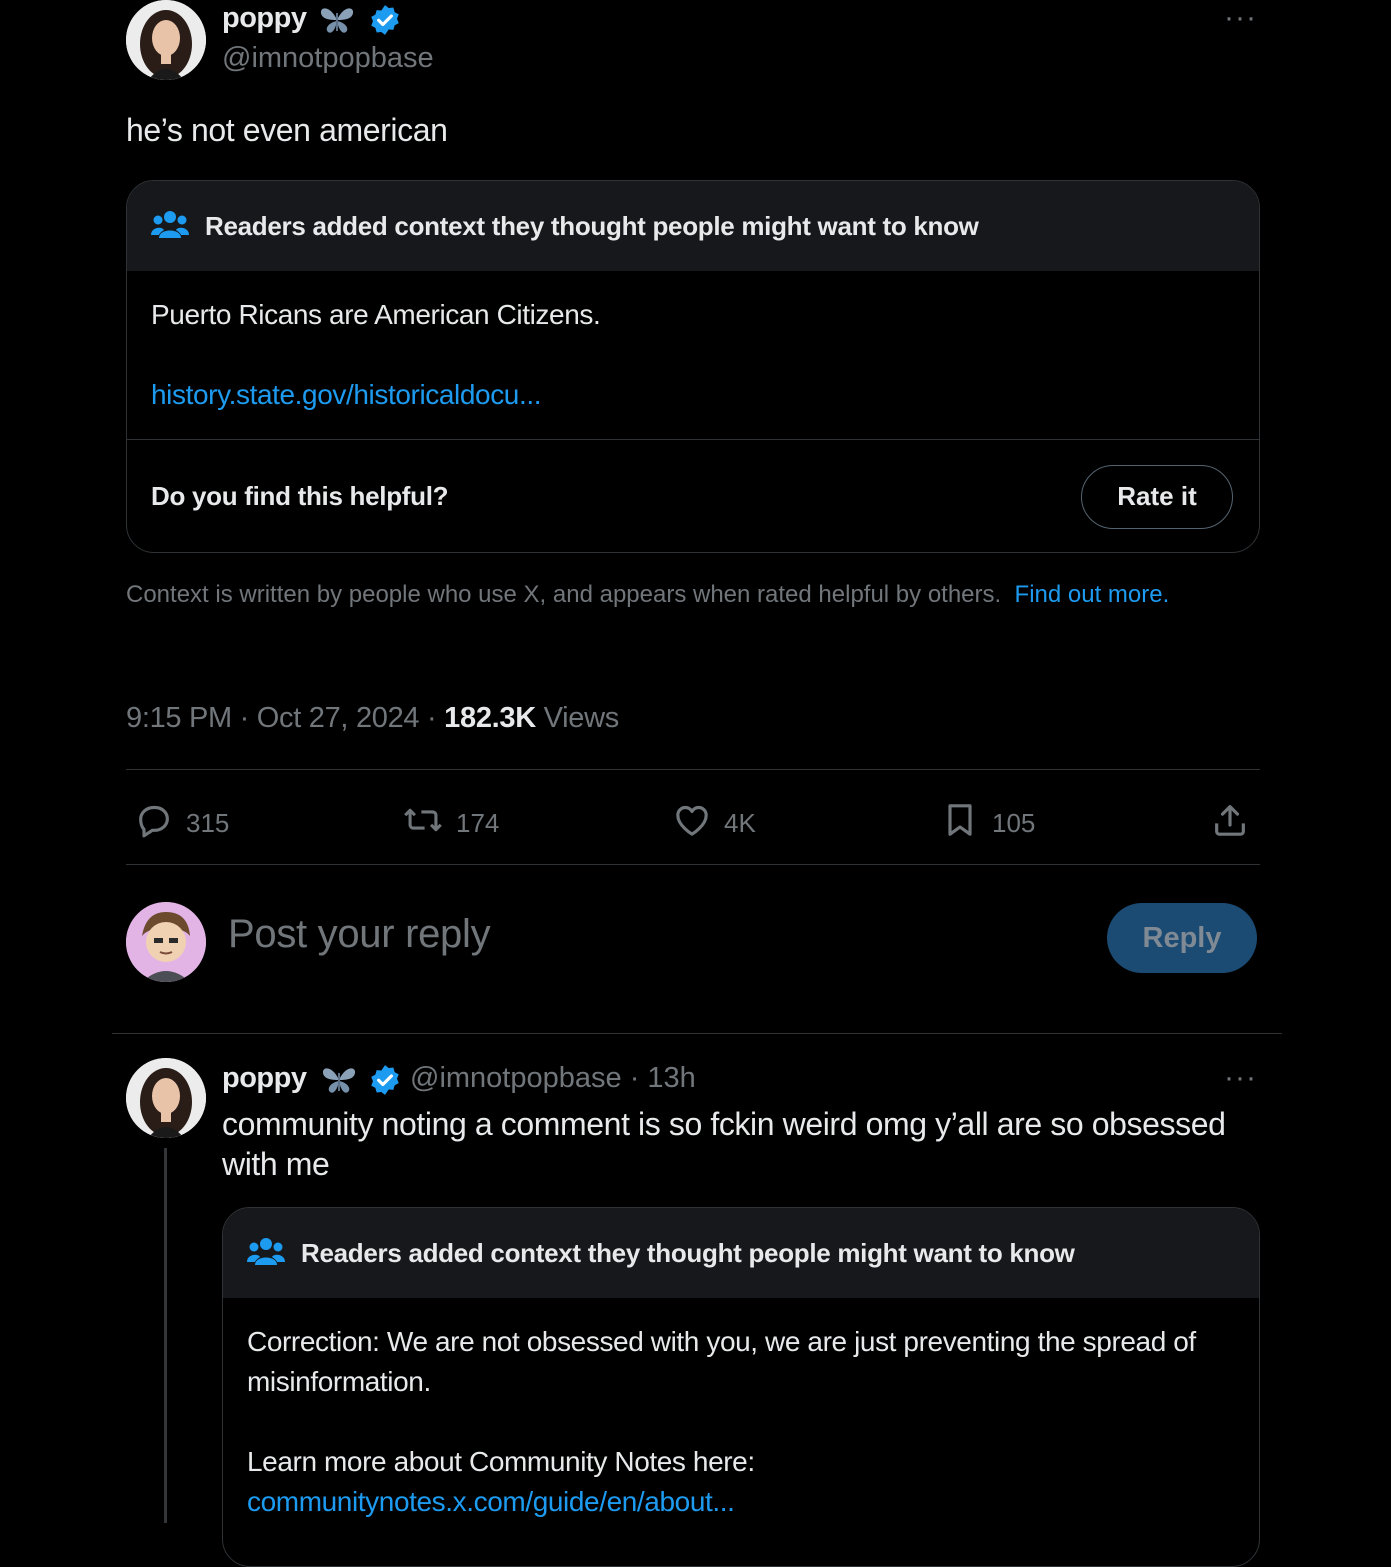 The width and height of the screenshot is (1391, 1567). Describe the element at coordinates (264, 18) in the screenshot. I see `author-name: poppy` at that location.